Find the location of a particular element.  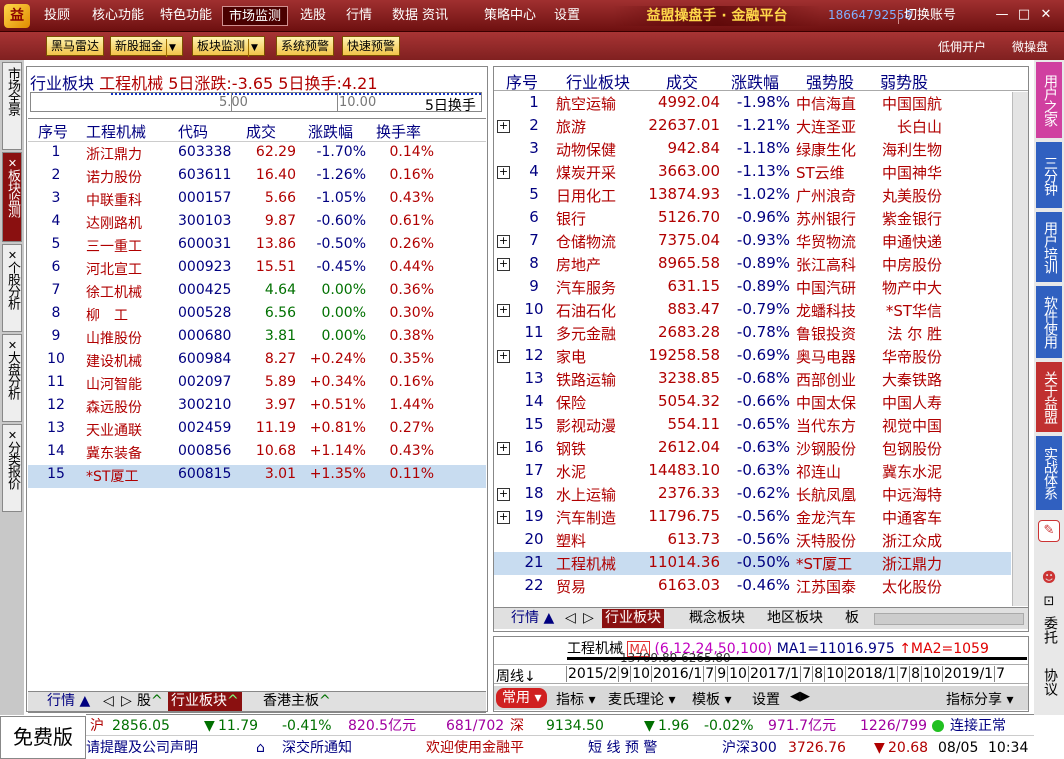

menu-0: 投顾 is located at coordinates (57, 16).